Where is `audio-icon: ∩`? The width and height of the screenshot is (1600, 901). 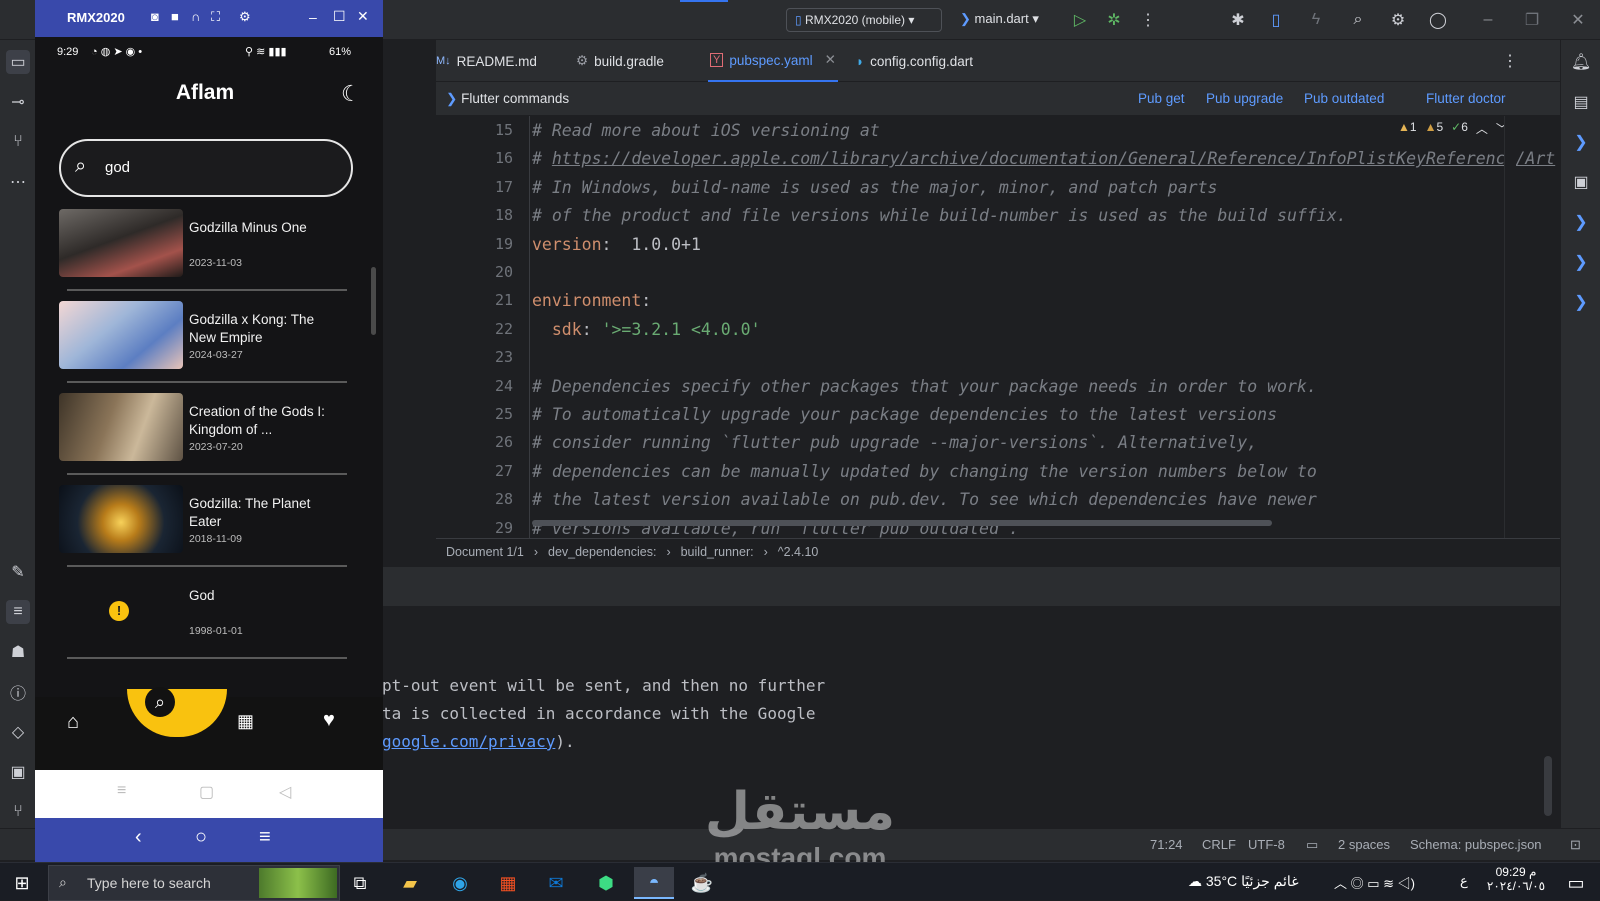
audio-icon: ∩ is located at coordinates (195, 16).